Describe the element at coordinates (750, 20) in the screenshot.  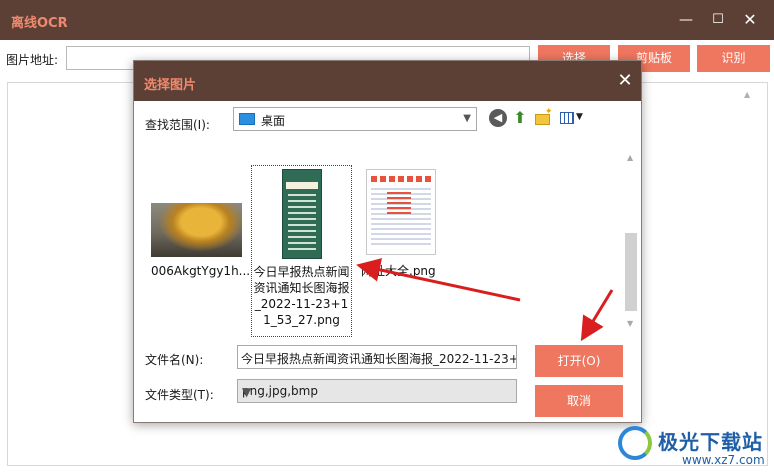
I see `close-icon: ✕` at that location.